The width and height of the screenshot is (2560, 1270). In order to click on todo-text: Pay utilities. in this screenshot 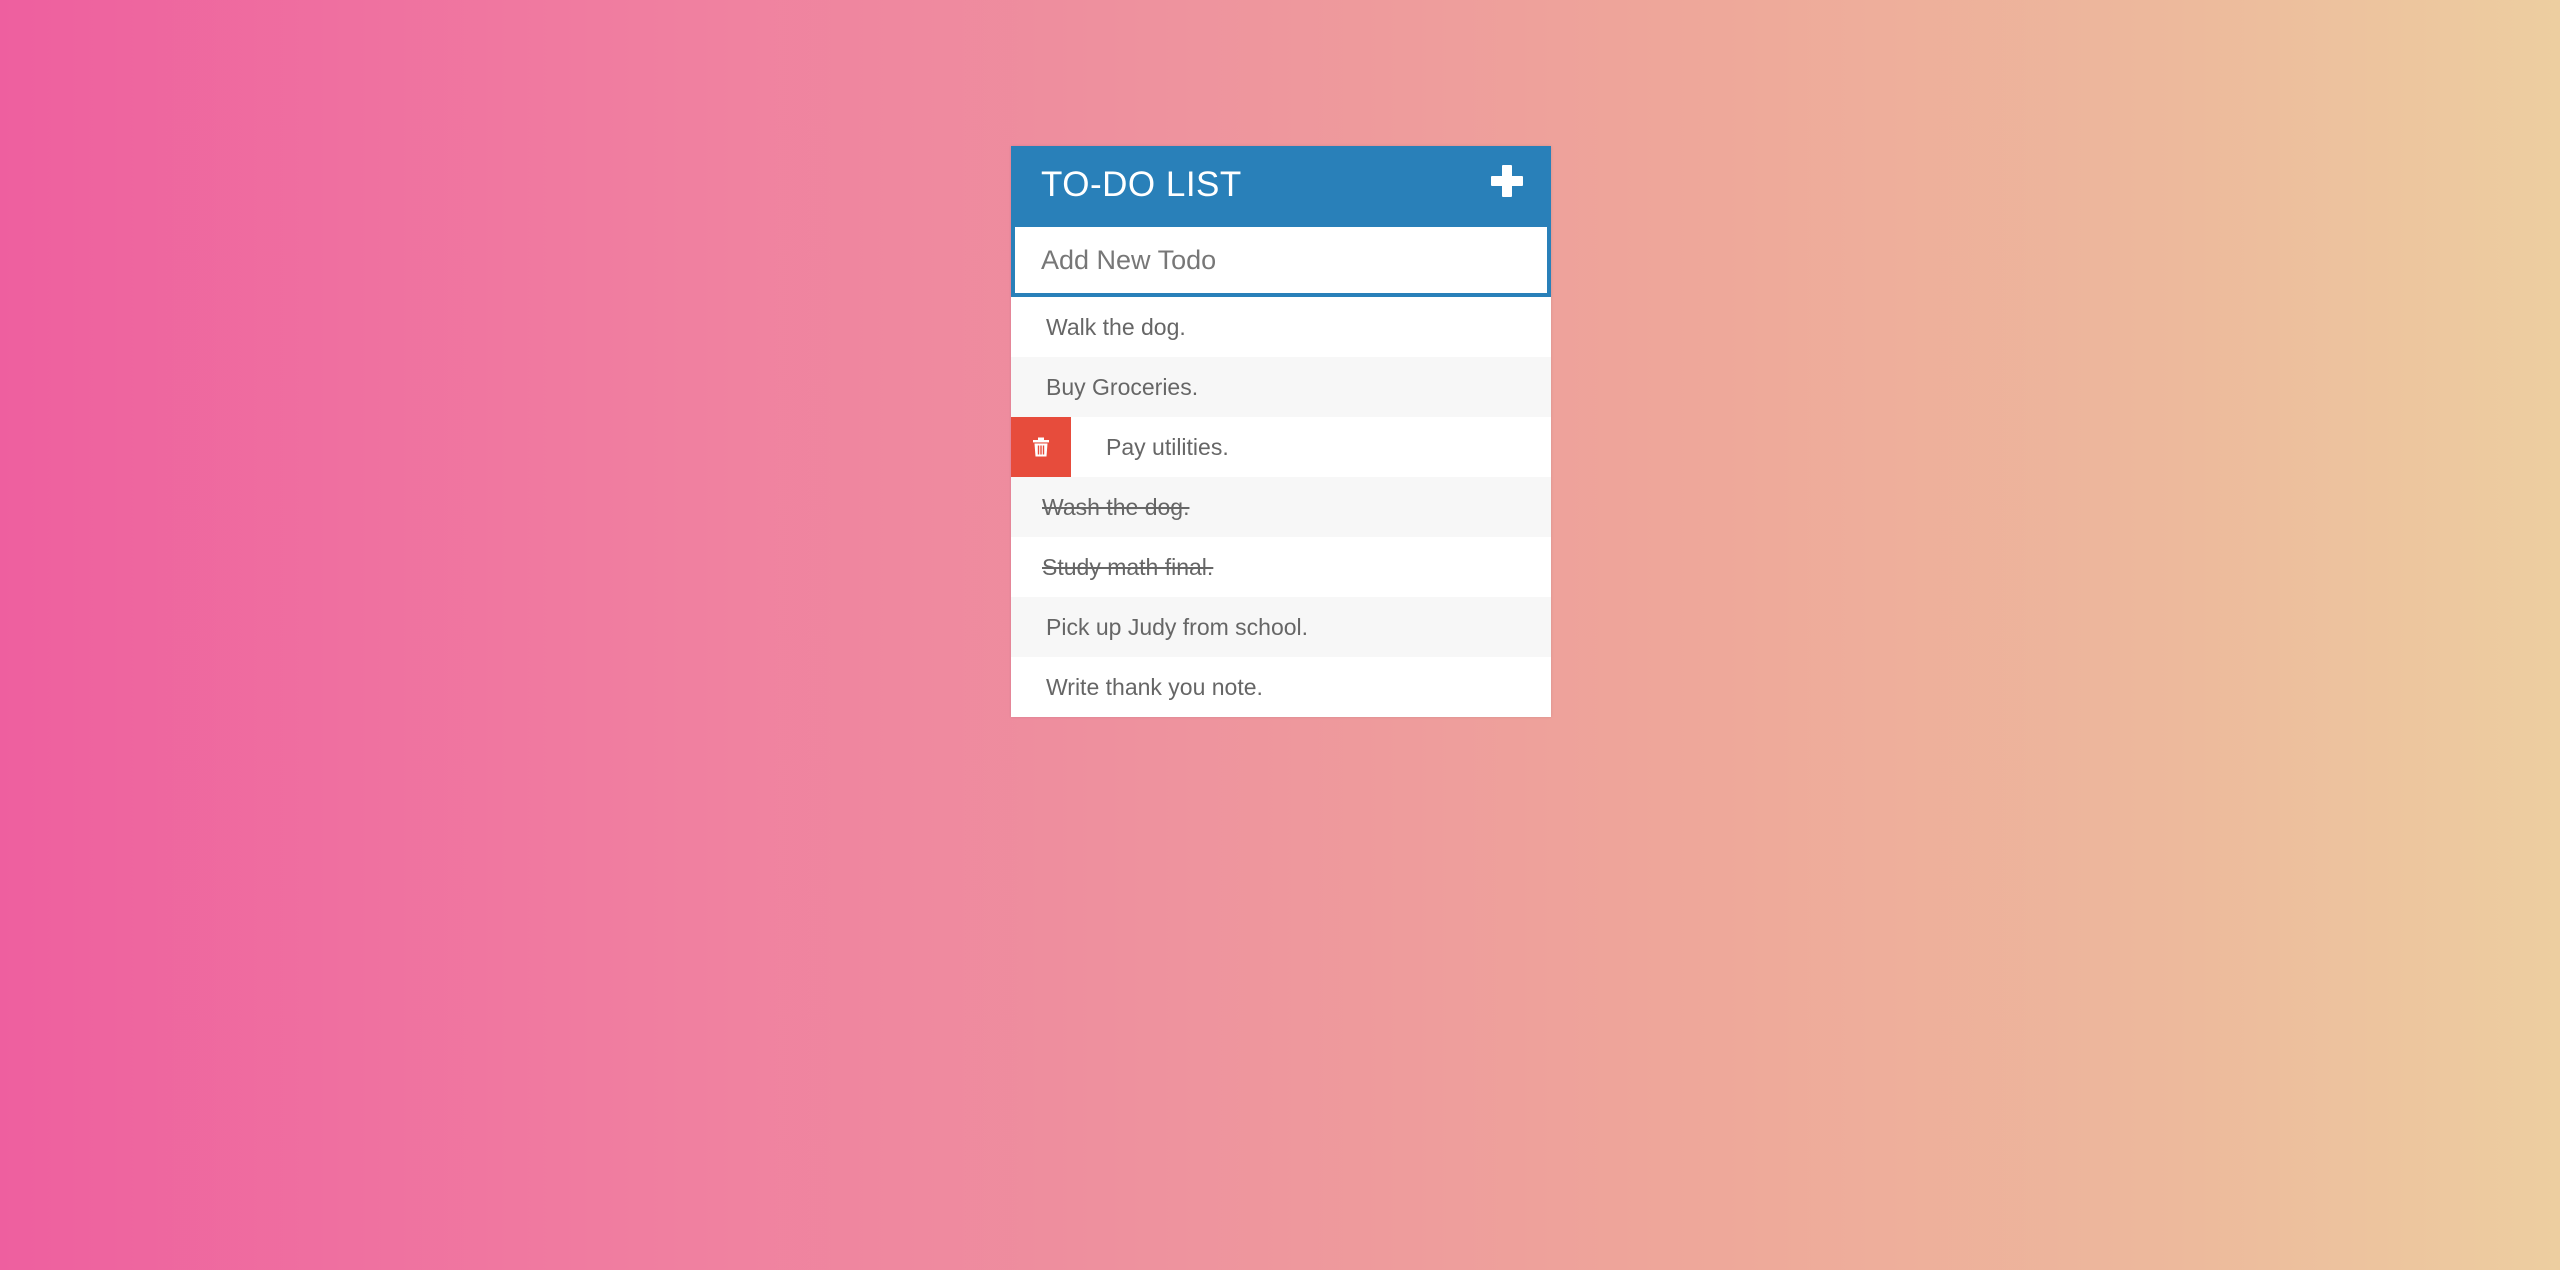, I will do `click(1167, 446)`.